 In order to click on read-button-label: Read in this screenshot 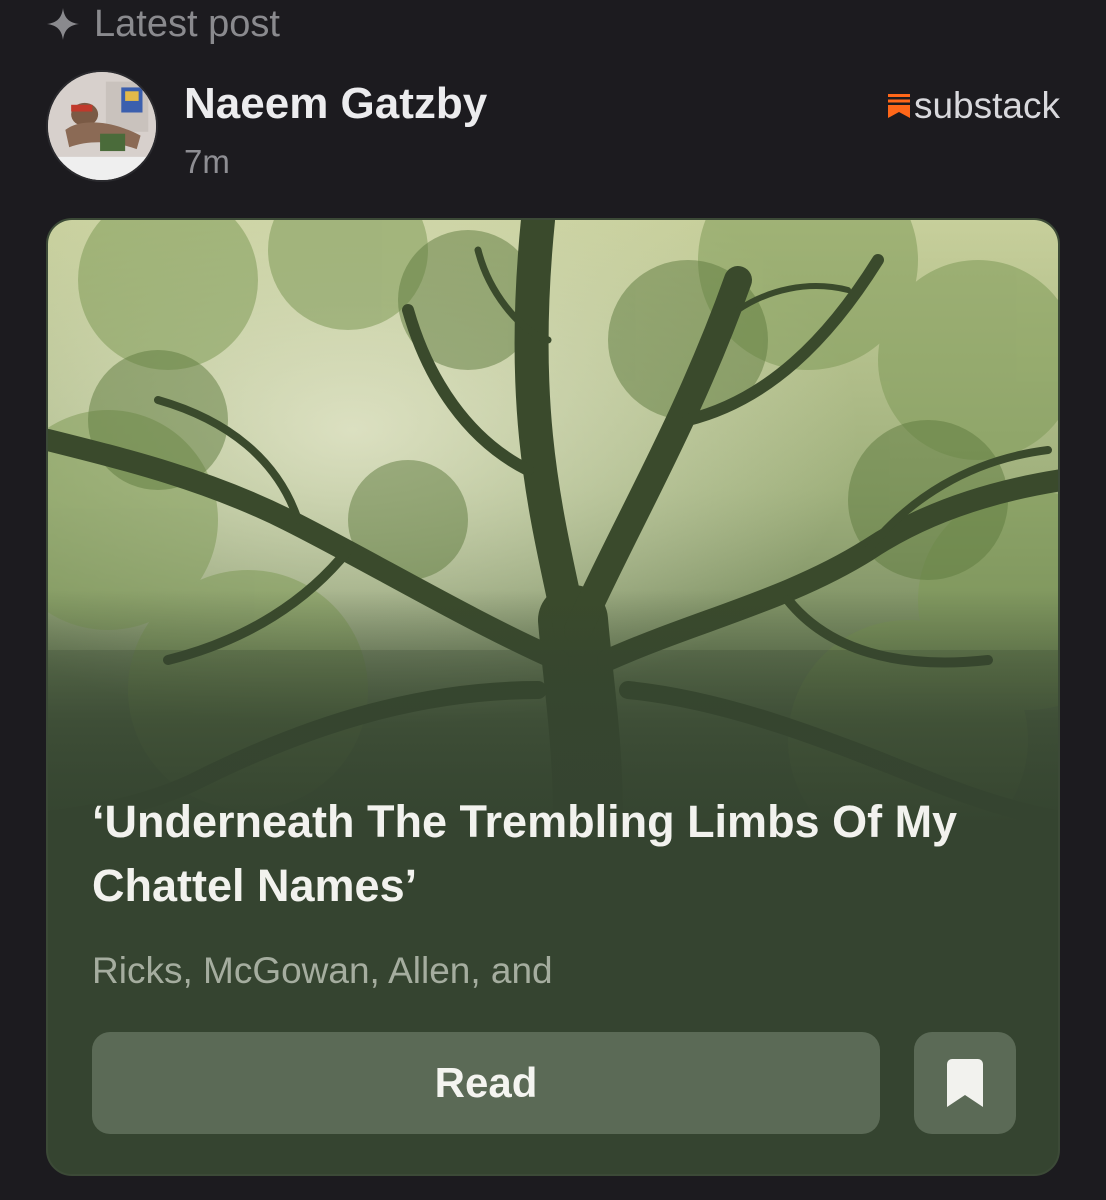, I will do `click(486, 1082)`.